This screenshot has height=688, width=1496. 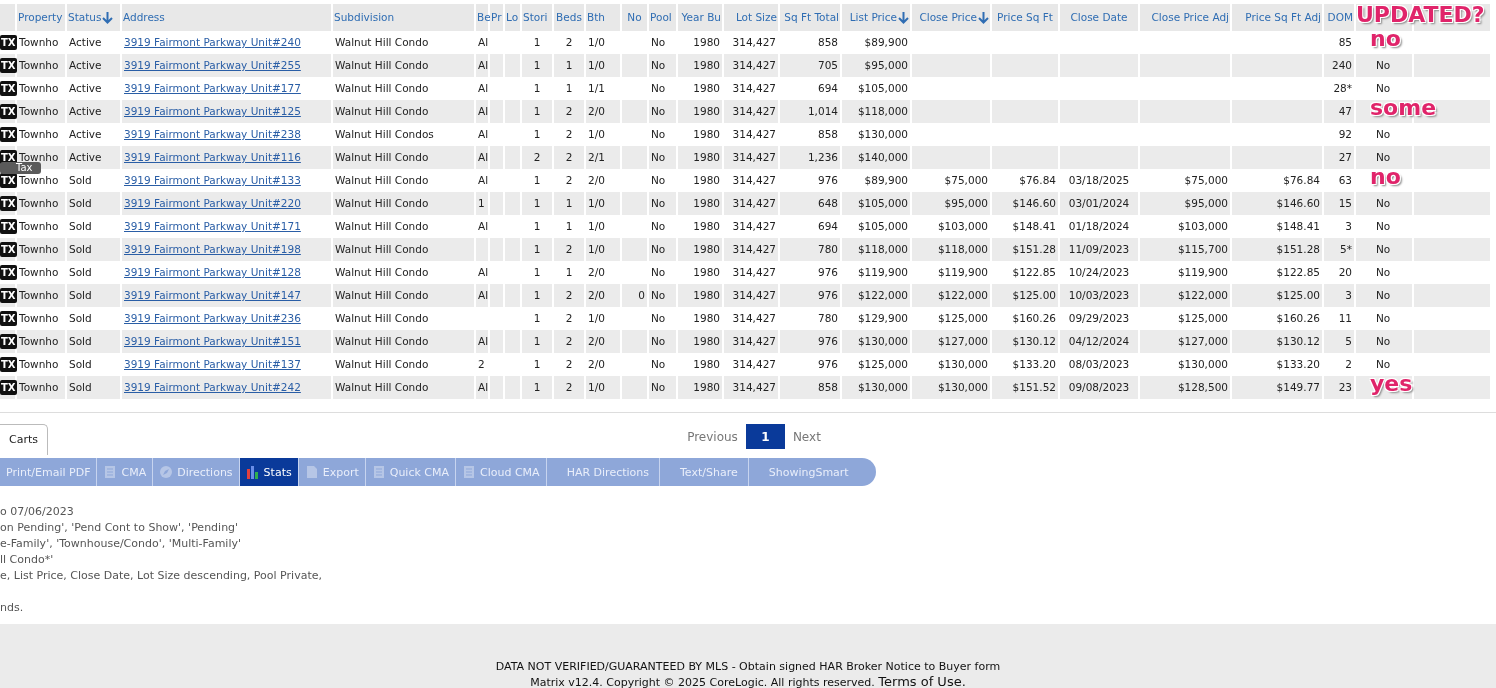 What do you see at coordinates (24, 439) in the screenshot?
I see `tab: Carts` at bounding box center [24, 439].